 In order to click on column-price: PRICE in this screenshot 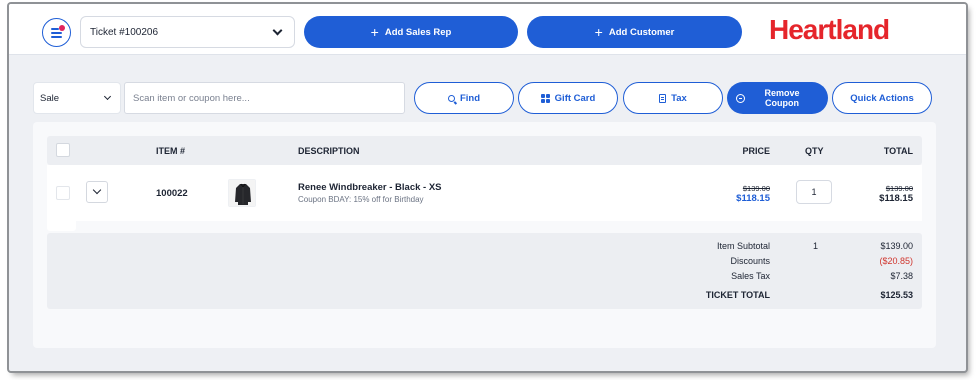, I will do `click(756, 151)`.